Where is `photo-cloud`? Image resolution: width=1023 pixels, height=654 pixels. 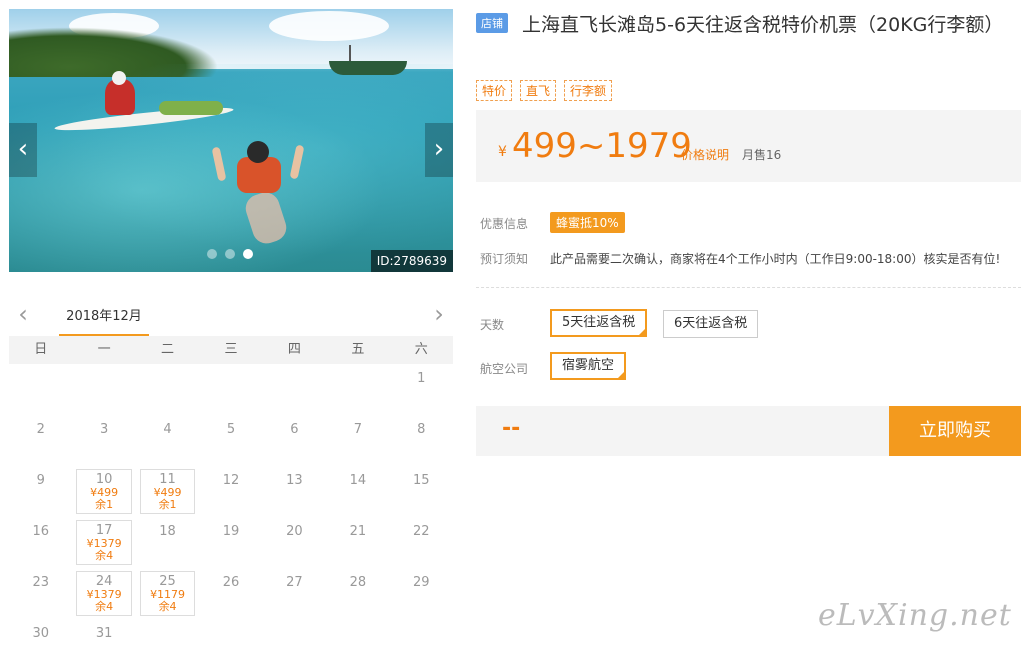
photo-cloud is located at coordinates (329, 26).